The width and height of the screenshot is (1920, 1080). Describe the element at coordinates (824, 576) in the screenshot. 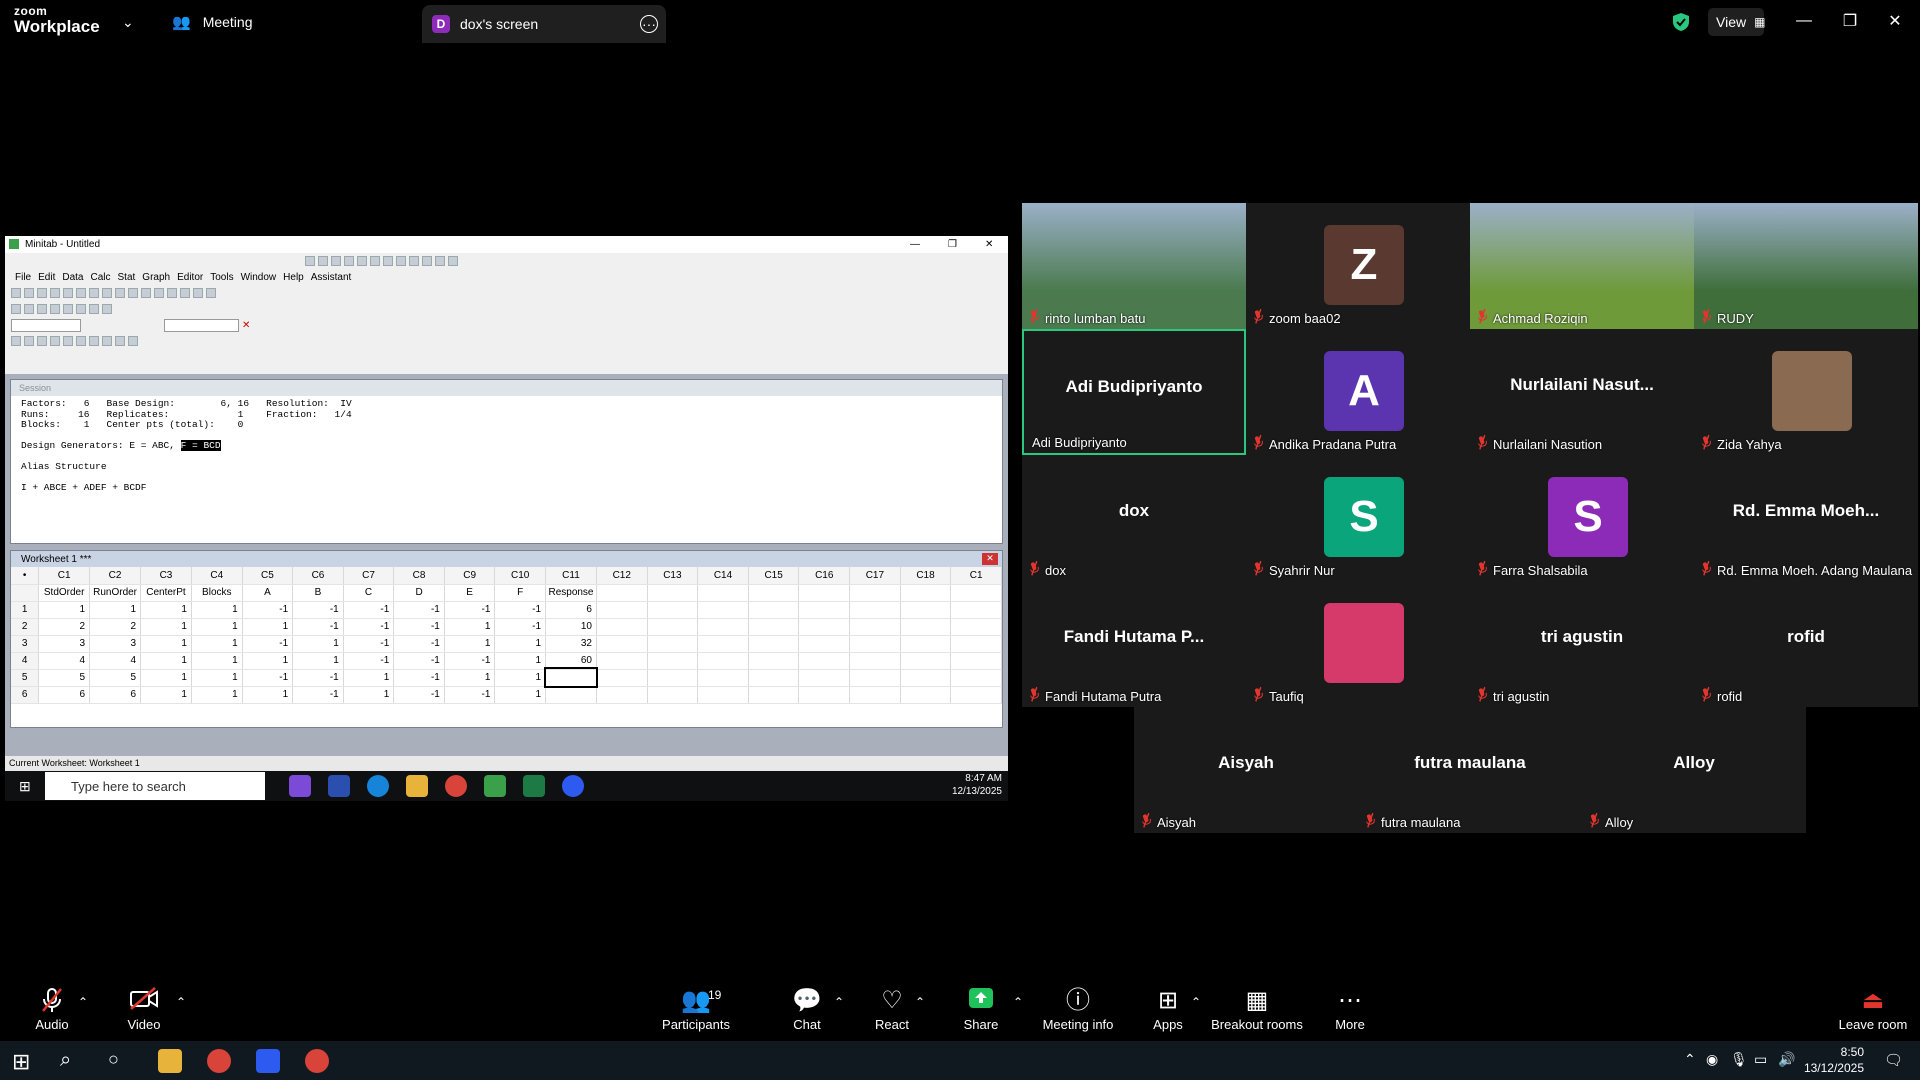

I see `column-header: C16` at that location.